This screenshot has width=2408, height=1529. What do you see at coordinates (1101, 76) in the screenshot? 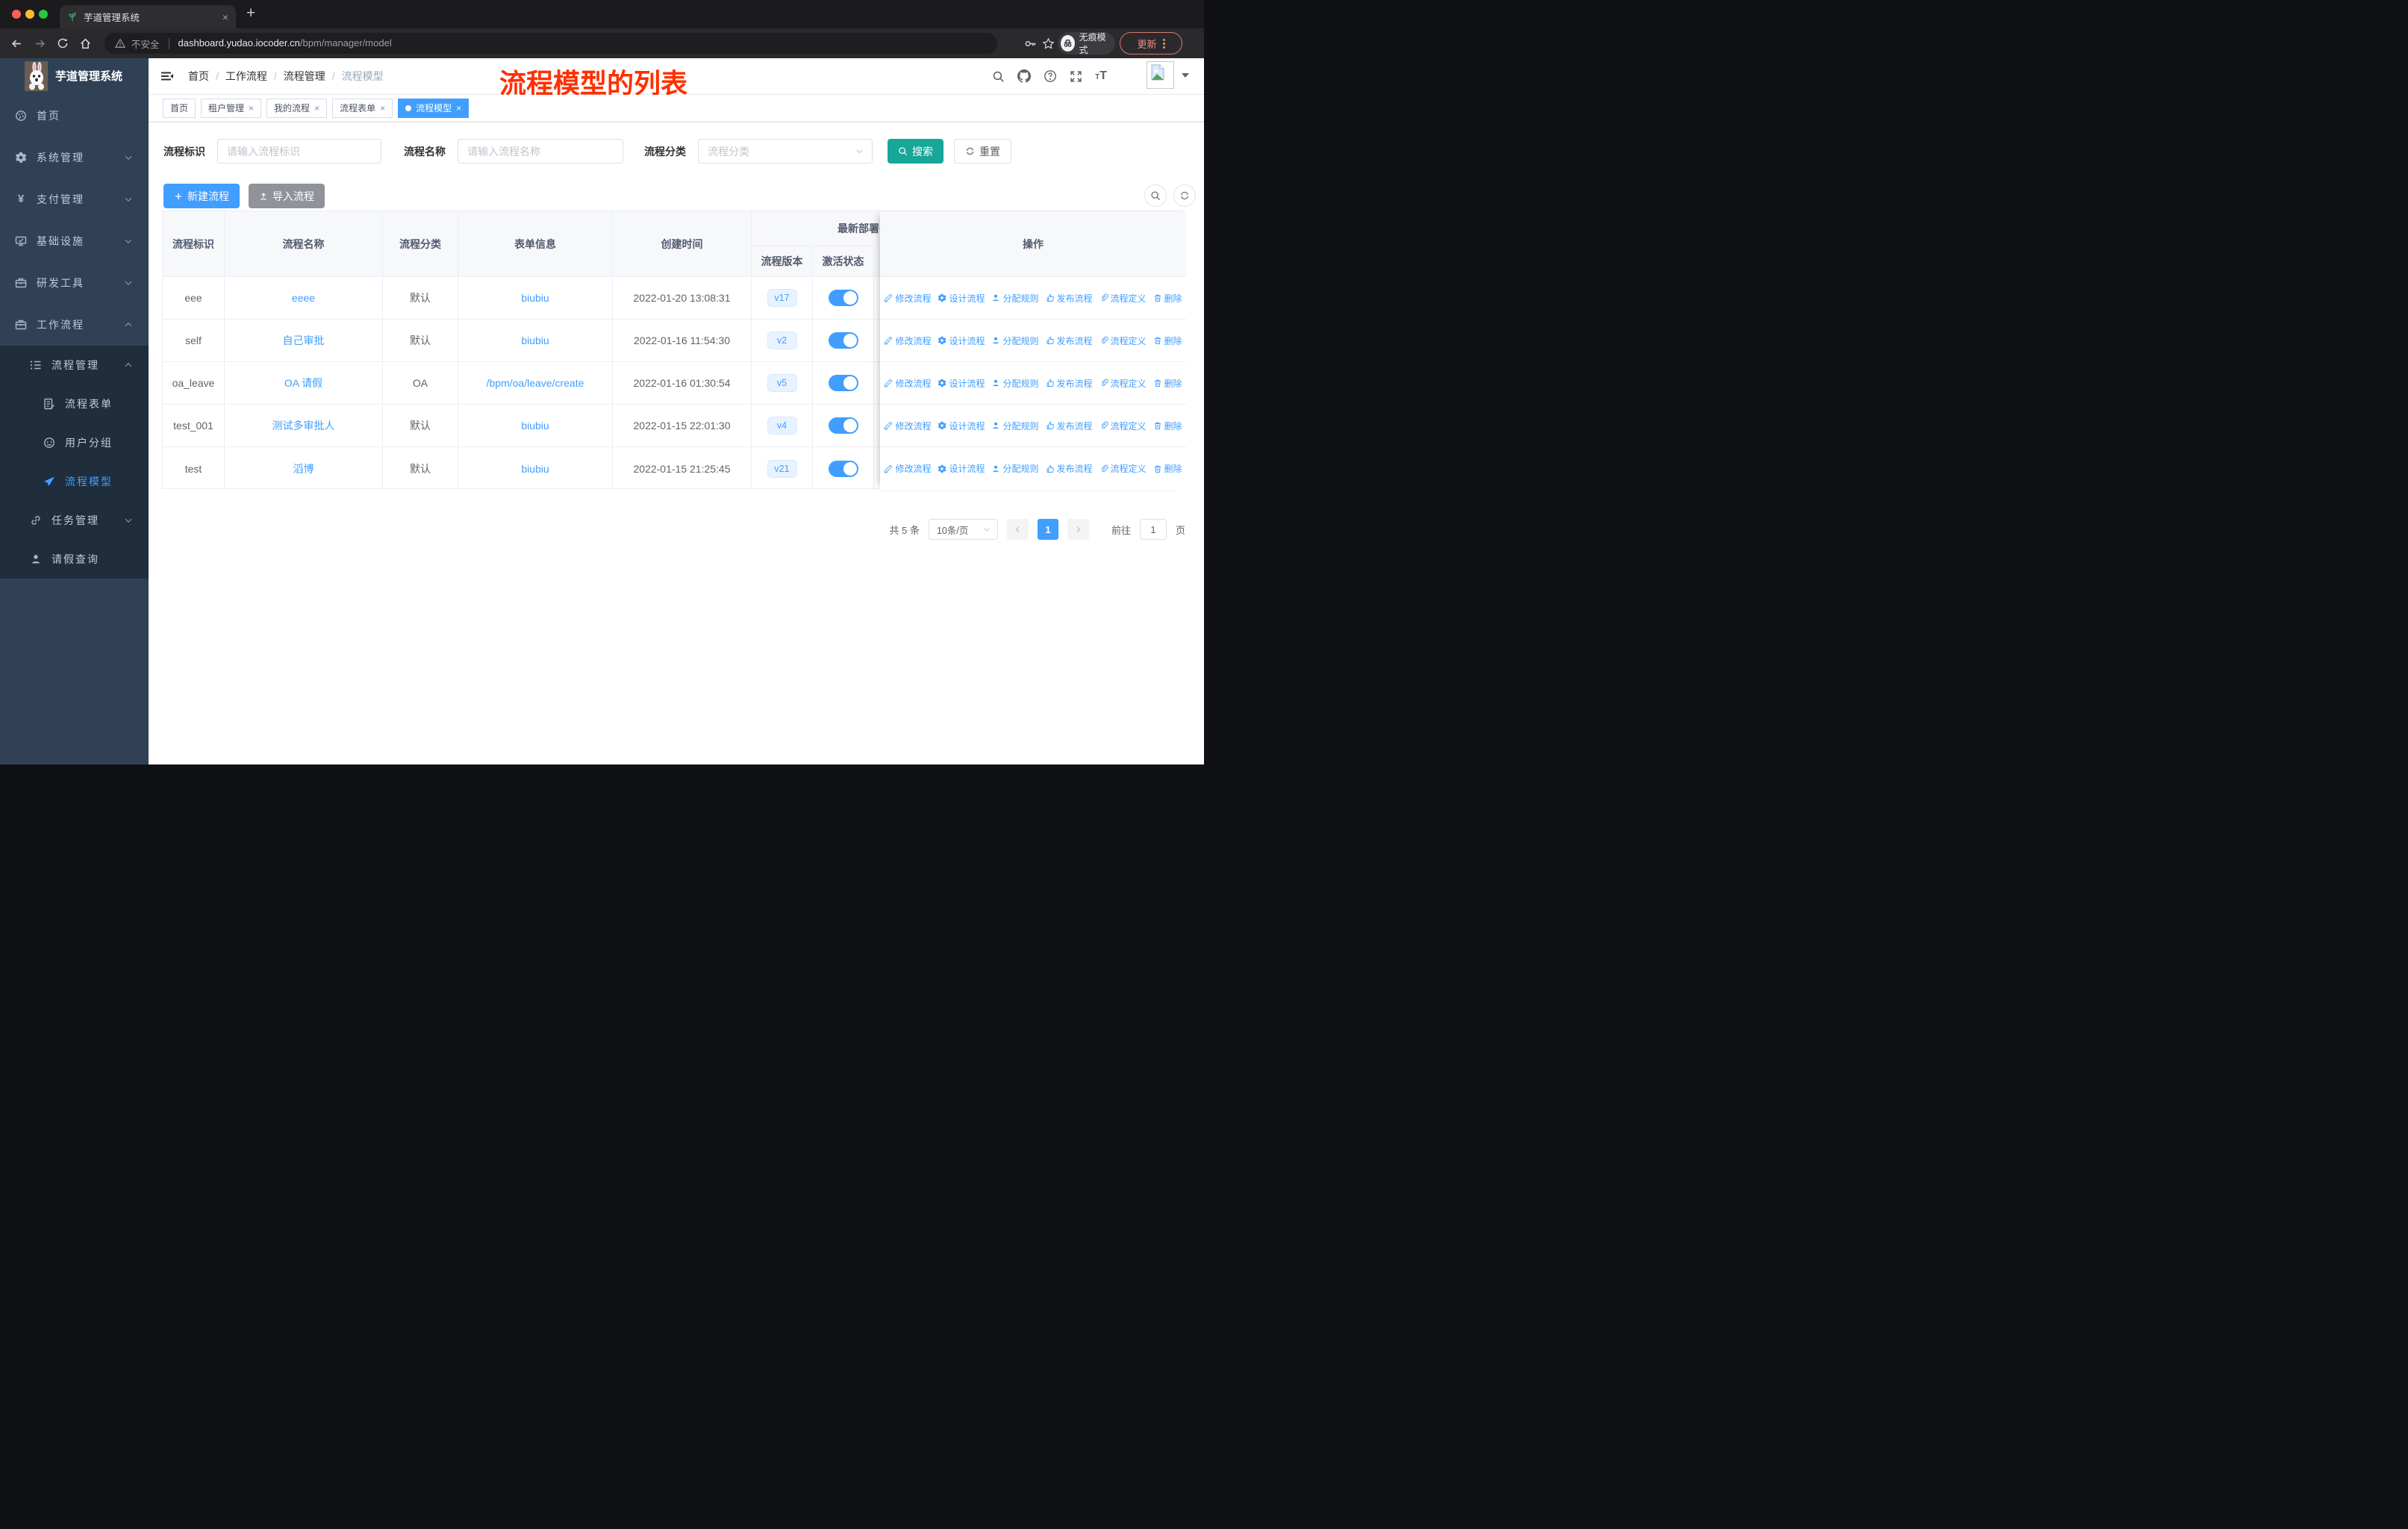
I see `font-size-icon: TT` at bounding box center [1101, 76].